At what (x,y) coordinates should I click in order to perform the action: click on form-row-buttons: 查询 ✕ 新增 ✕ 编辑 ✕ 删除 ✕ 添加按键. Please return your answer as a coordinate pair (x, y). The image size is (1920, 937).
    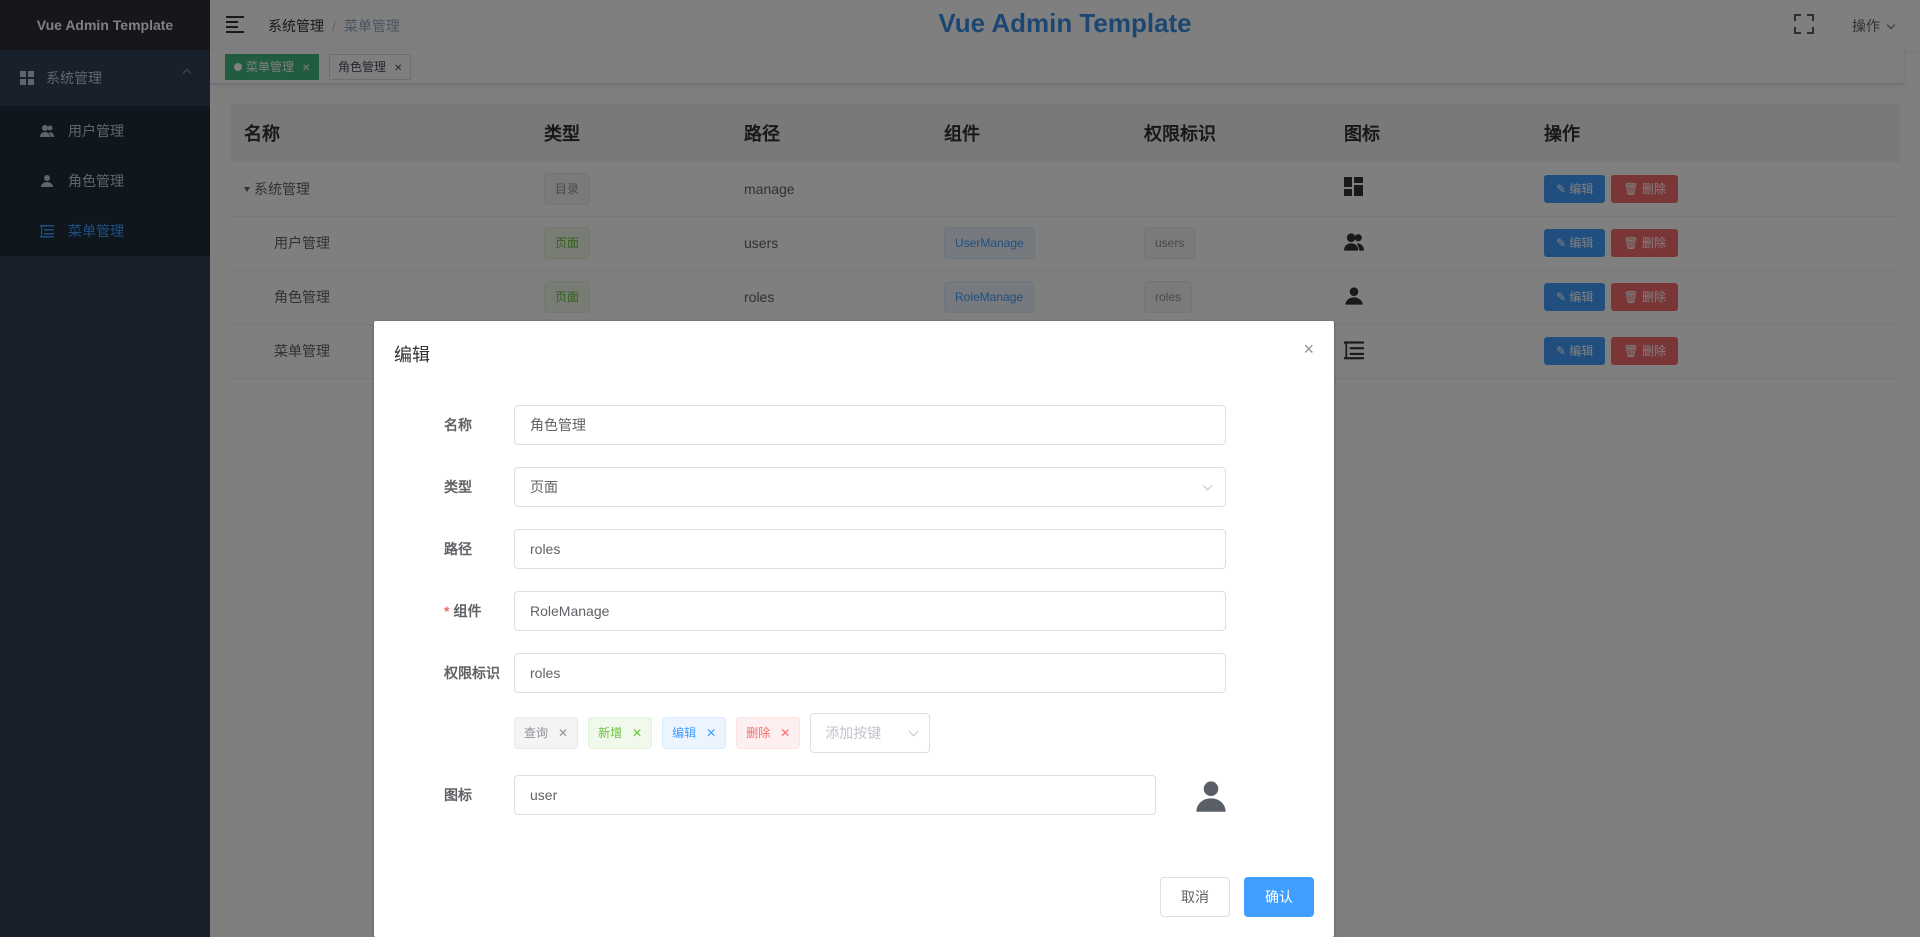
    Looking at the image, I should click on (854, 733).